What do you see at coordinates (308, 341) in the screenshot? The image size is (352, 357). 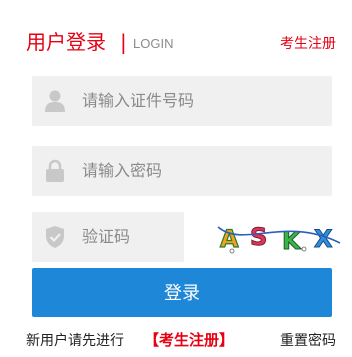 I see `reset-password-link: 重置密码` at bounding box center [308, 341].